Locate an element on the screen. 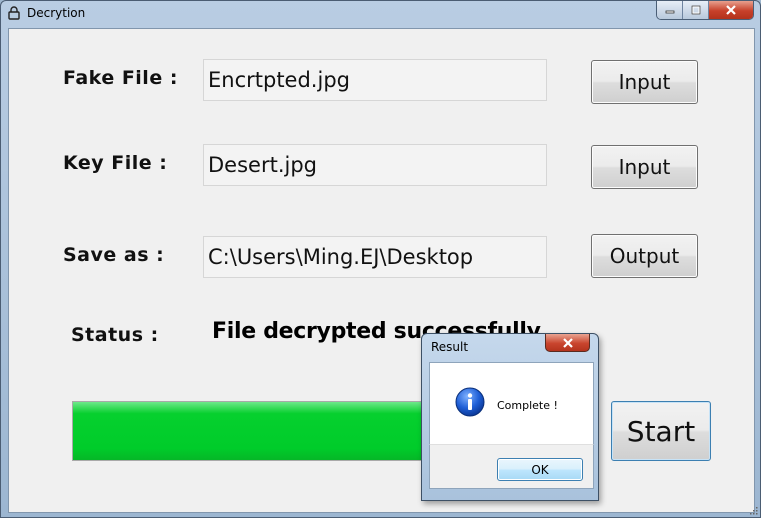 The image size is (761, 518). minimize-button is located at coordinates (670, 10).